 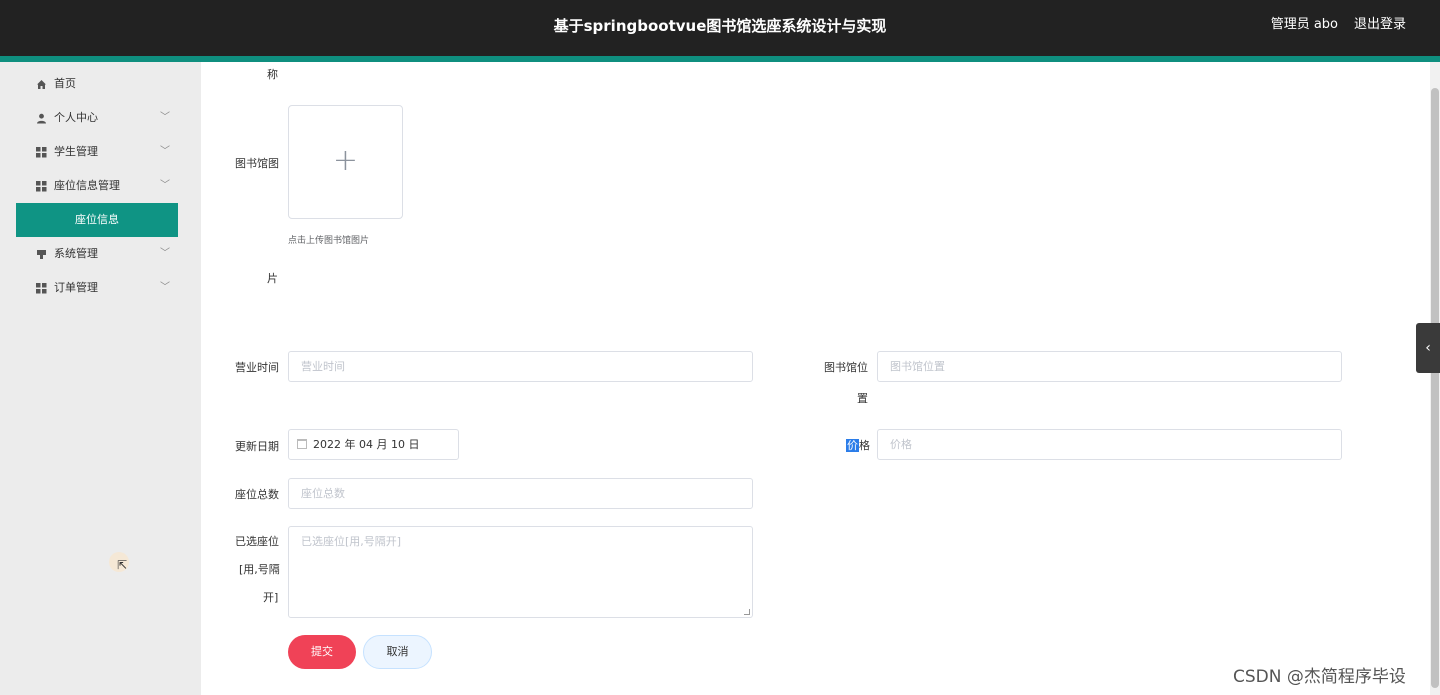 What do you see at coordinates (1109, 366) in the screenshot?
I see `location-input: 图书馆位置` at bounding box center [1109, 366].